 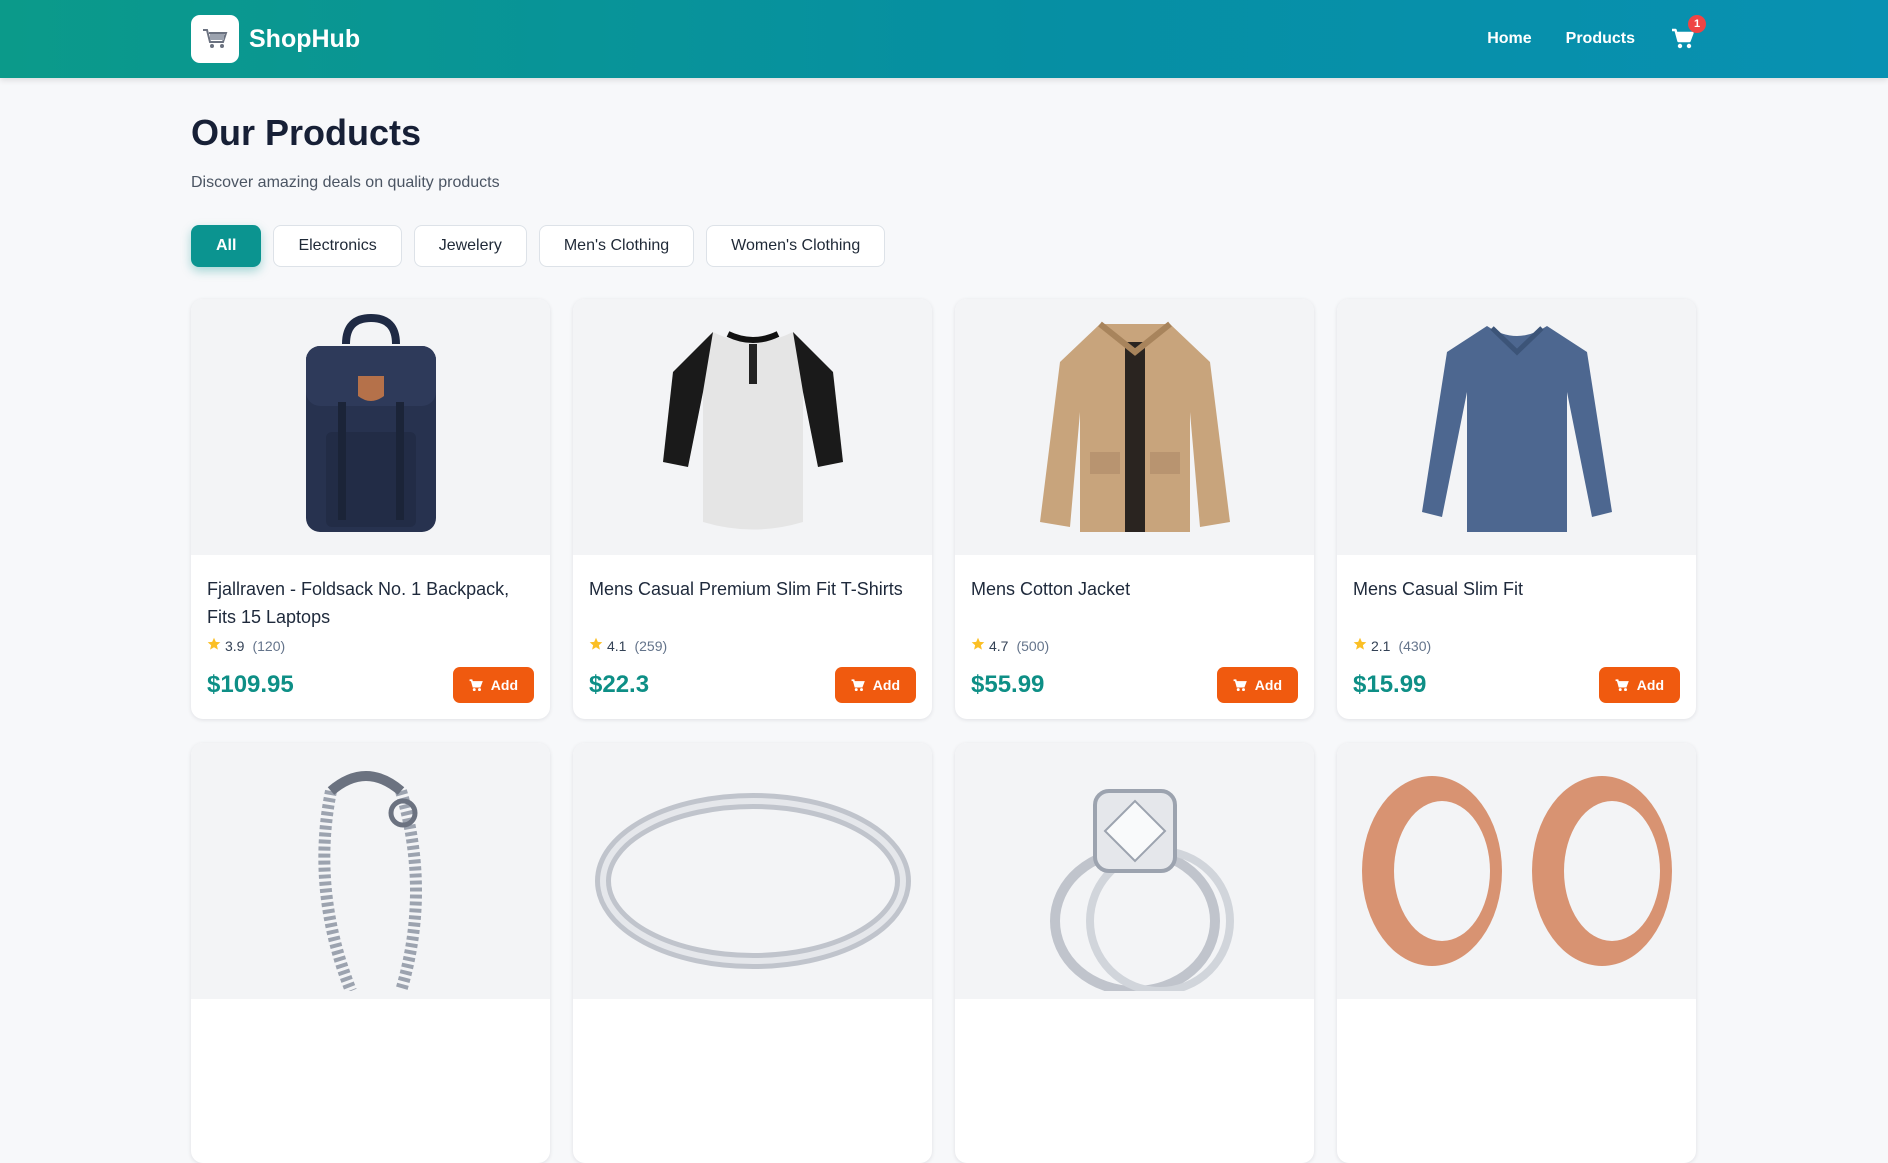 What do you see at coordinates (369, 881) in the screenshot?
I see `bracelet-image` at bounding box center [369, 881].